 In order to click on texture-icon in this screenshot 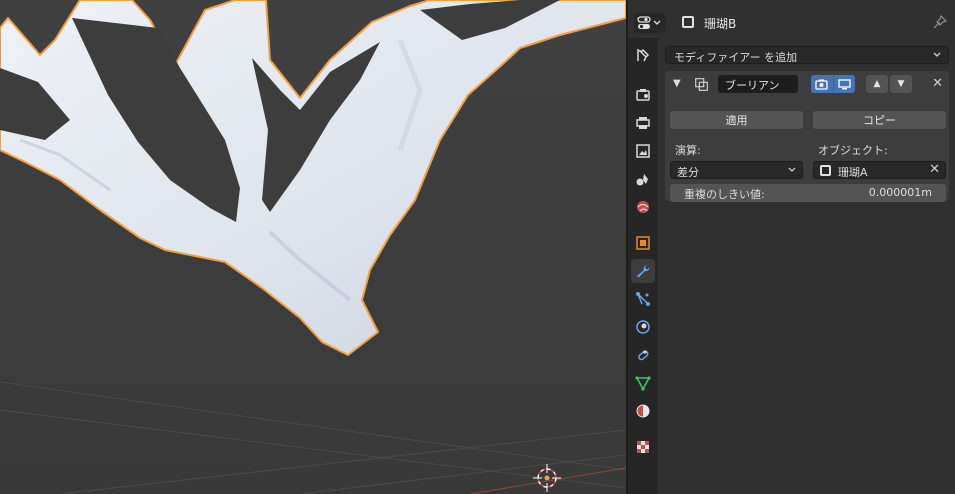, I will do `click(643, 447)`.